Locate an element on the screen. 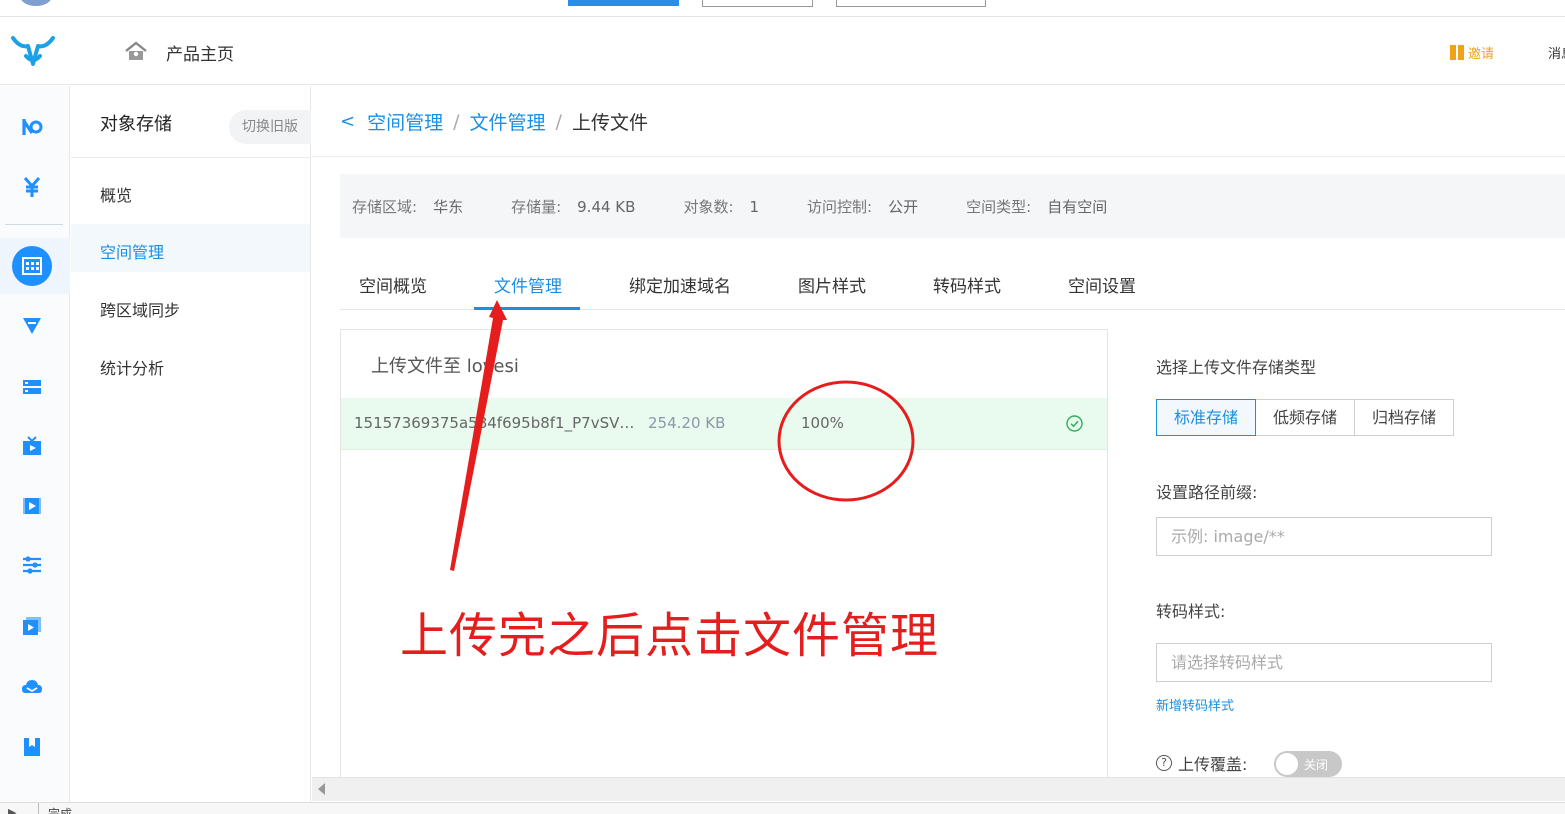 This screenshot has height=814, width=1565. home-icon is located at coordinates (136, 51).